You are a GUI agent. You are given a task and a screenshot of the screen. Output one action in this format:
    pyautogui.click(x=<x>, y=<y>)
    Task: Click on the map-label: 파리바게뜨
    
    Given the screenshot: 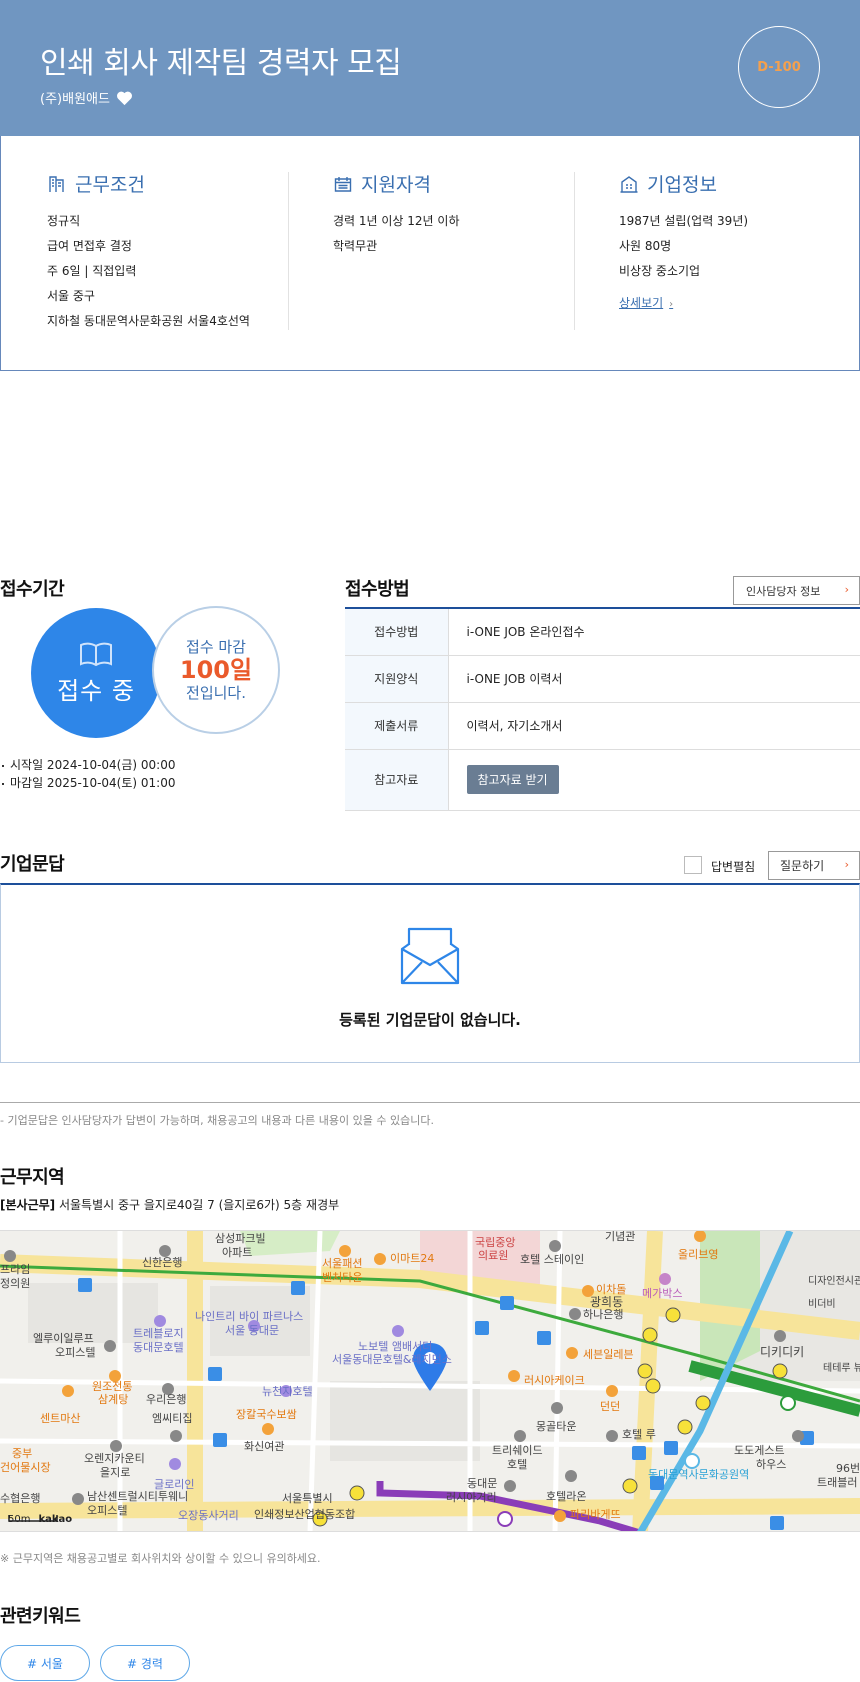 What is the action you would take?
    pyautogui.click(x=595, y=1514)
    